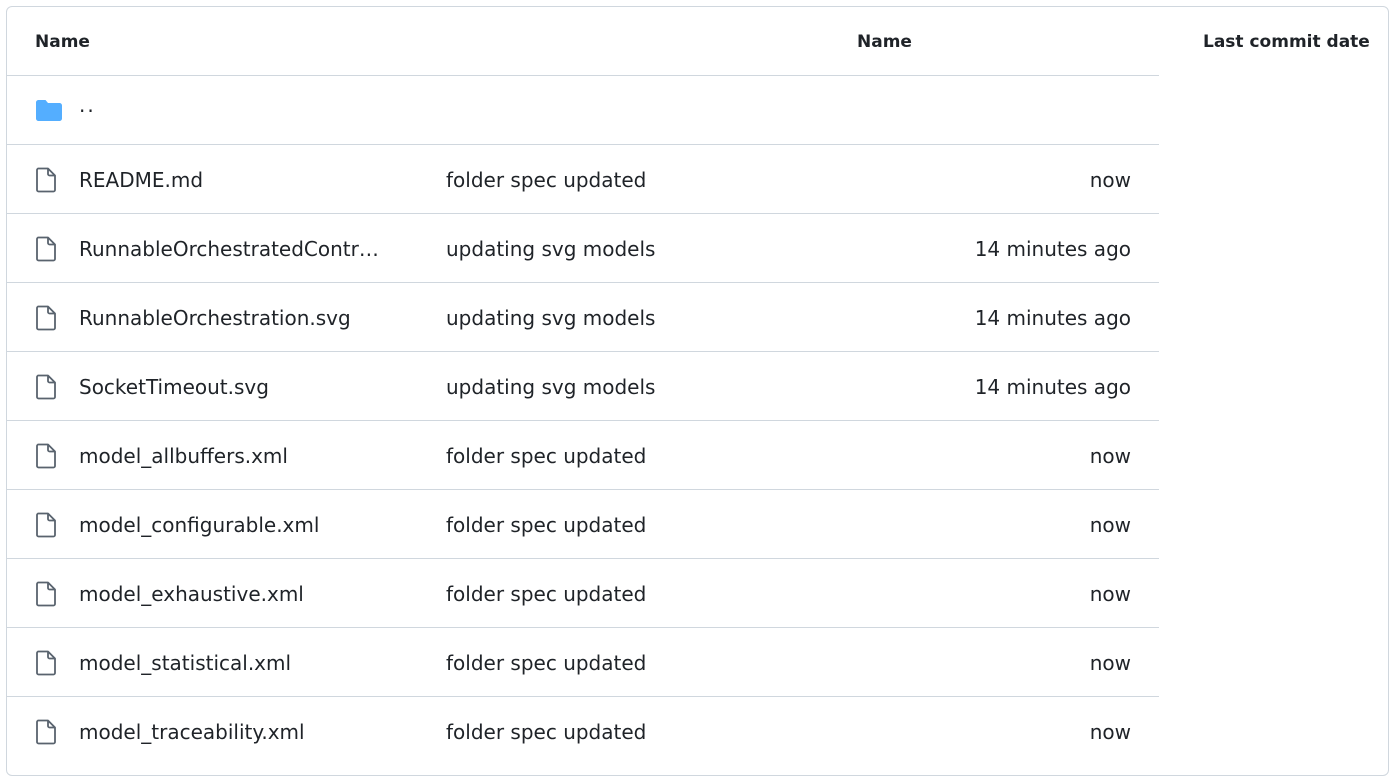 Image resolution: width=1389 pixels, height=776 pixels. I want to click on file-row: README.md folder spec updated now, so click(583, 179).